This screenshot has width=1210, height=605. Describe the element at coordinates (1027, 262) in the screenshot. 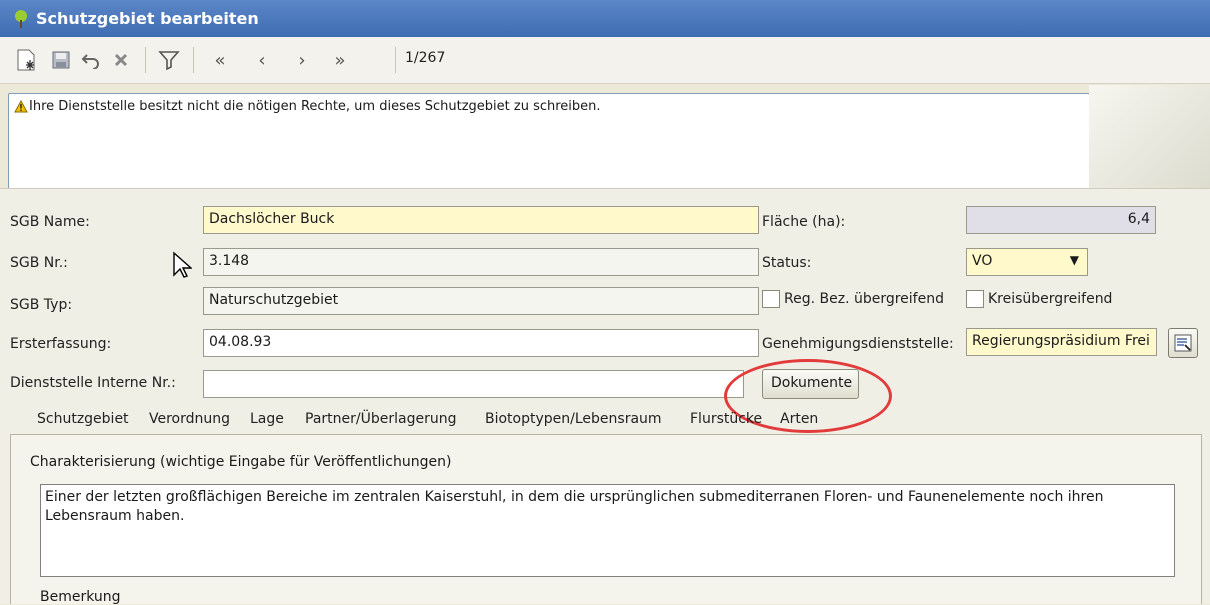

I see `status-select: VO ▼` at that location.